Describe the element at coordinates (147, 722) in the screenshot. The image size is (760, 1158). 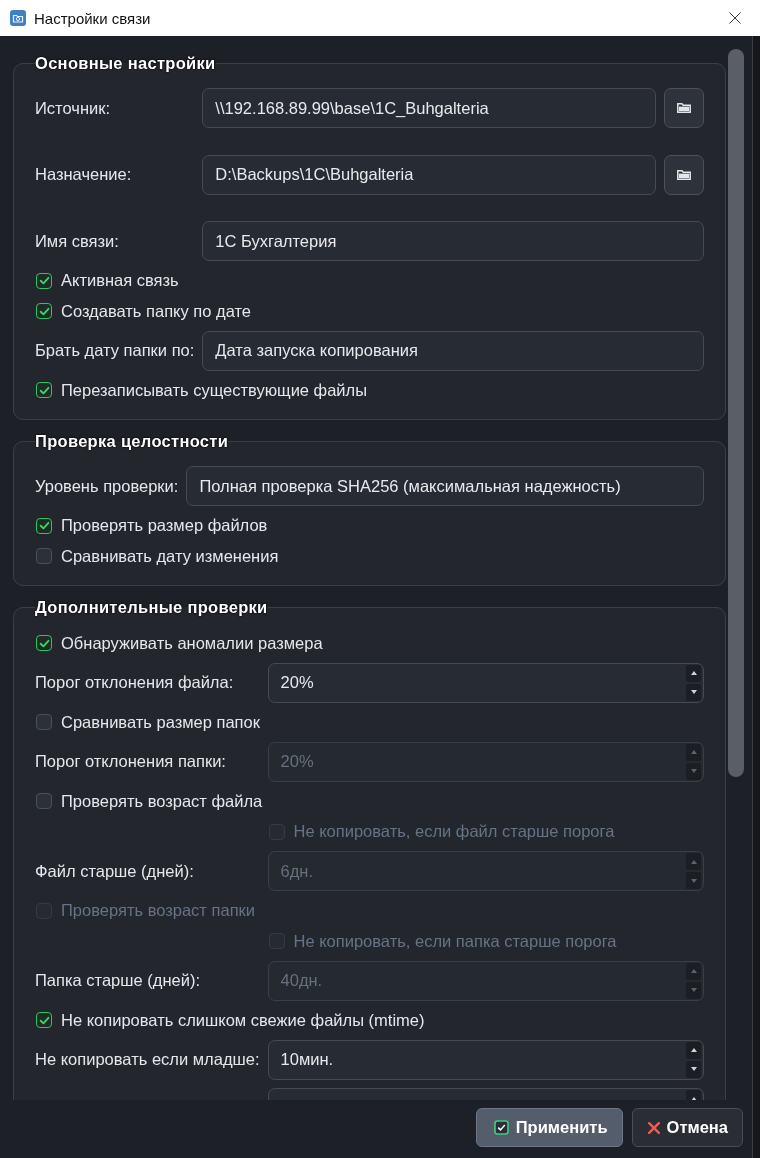
I see `checkbox-option: Сравнивать размер папок` at that location.